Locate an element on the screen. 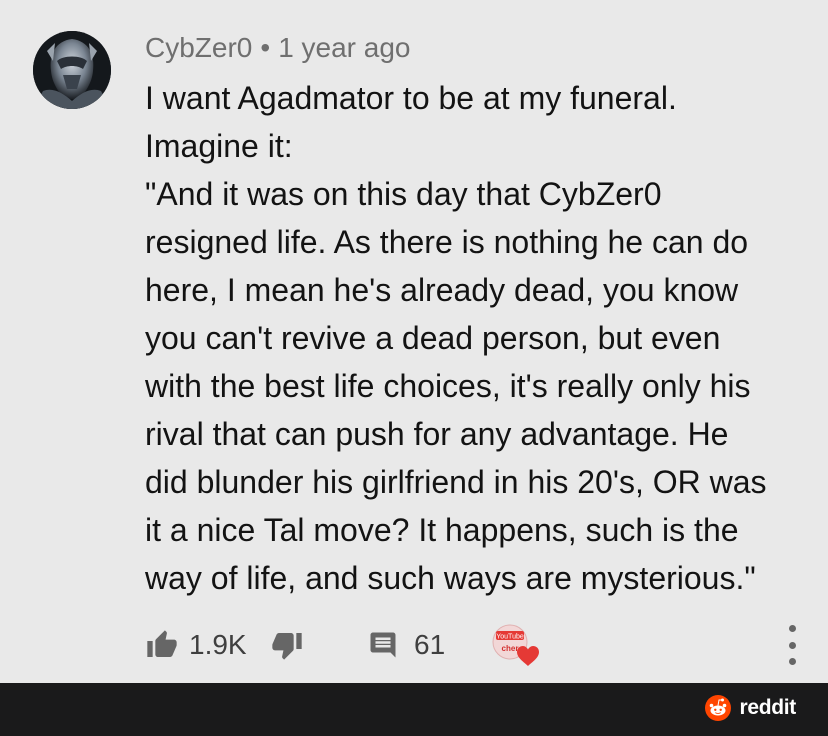  comment-icon is located at coordinates (383, 645).